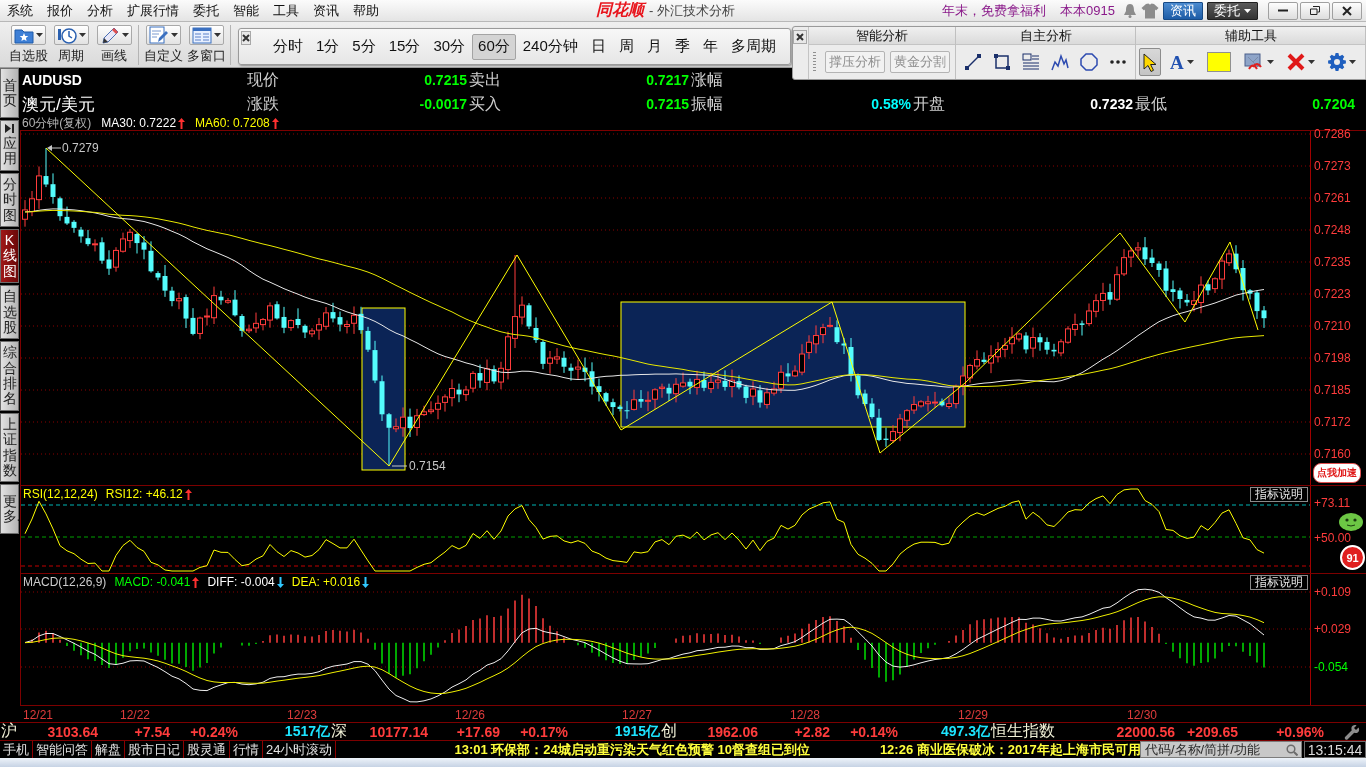 The image size is (1366, 767). Describe the element at coordinates (100, 10) in the screenshot. I see `menu-item: 分析` at that location.